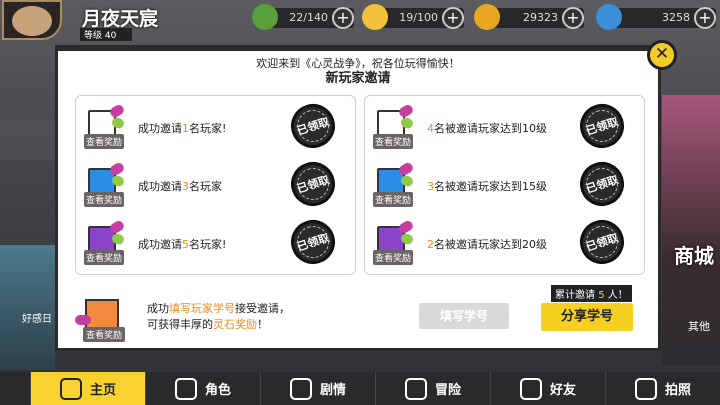 This screenshot has width=720, height=405. What do you see at coordinates (529, 17) in the screenshot?
I see `gold-resource: 29323 +` at bounding box center [529, 17].